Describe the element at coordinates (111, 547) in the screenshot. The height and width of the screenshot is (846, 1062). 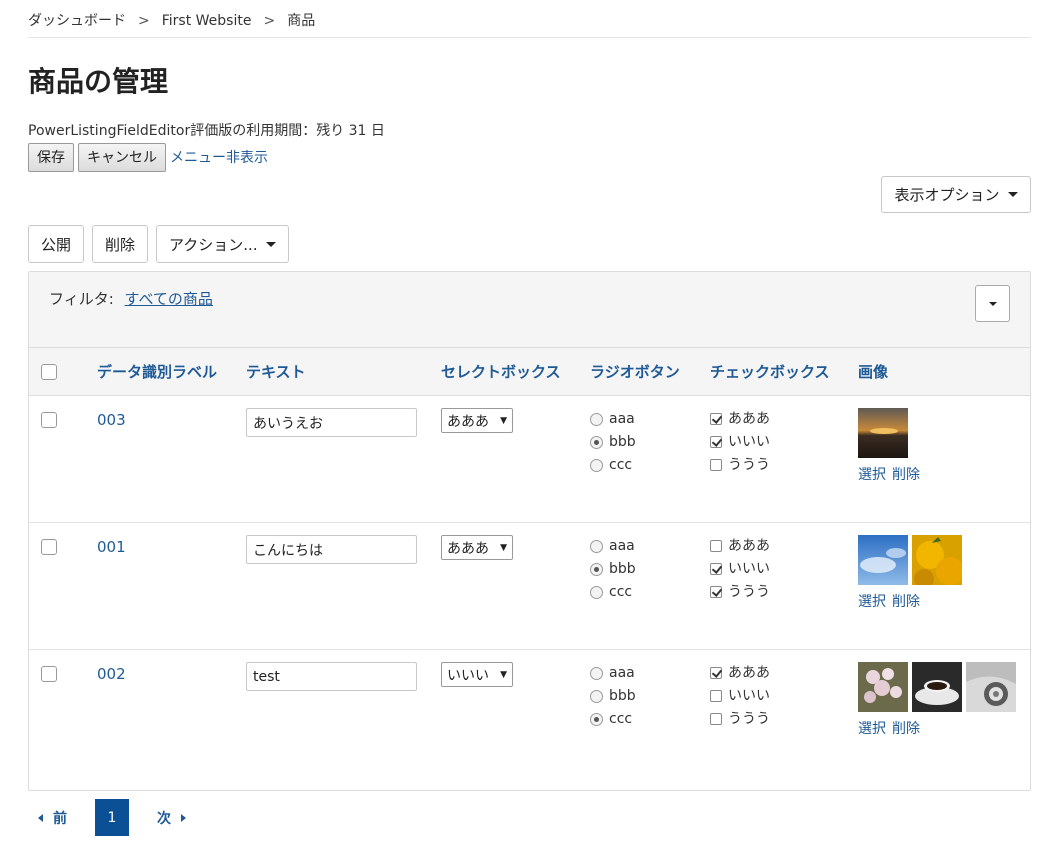
I see `row-id-link: 001` at that location.